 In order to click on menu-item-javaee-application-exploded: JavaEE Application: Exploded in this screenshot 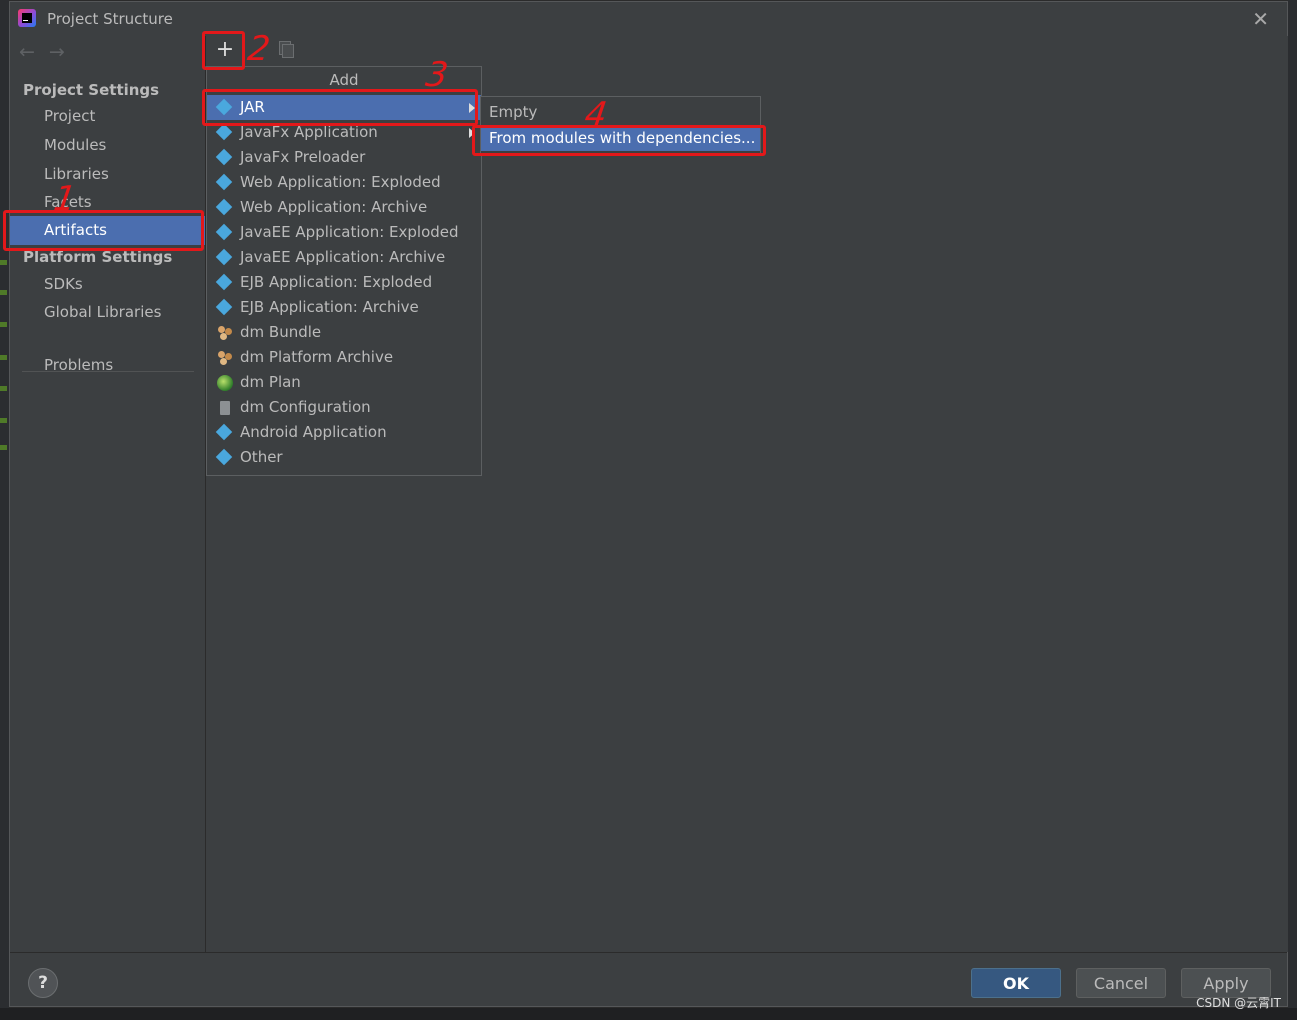, I will do `click(344, 232)`.